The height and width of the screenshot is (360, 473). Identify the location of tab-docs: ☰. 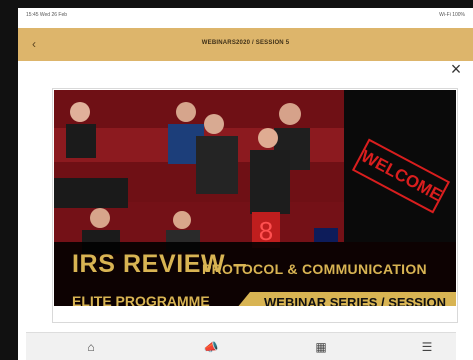
(427, 348).